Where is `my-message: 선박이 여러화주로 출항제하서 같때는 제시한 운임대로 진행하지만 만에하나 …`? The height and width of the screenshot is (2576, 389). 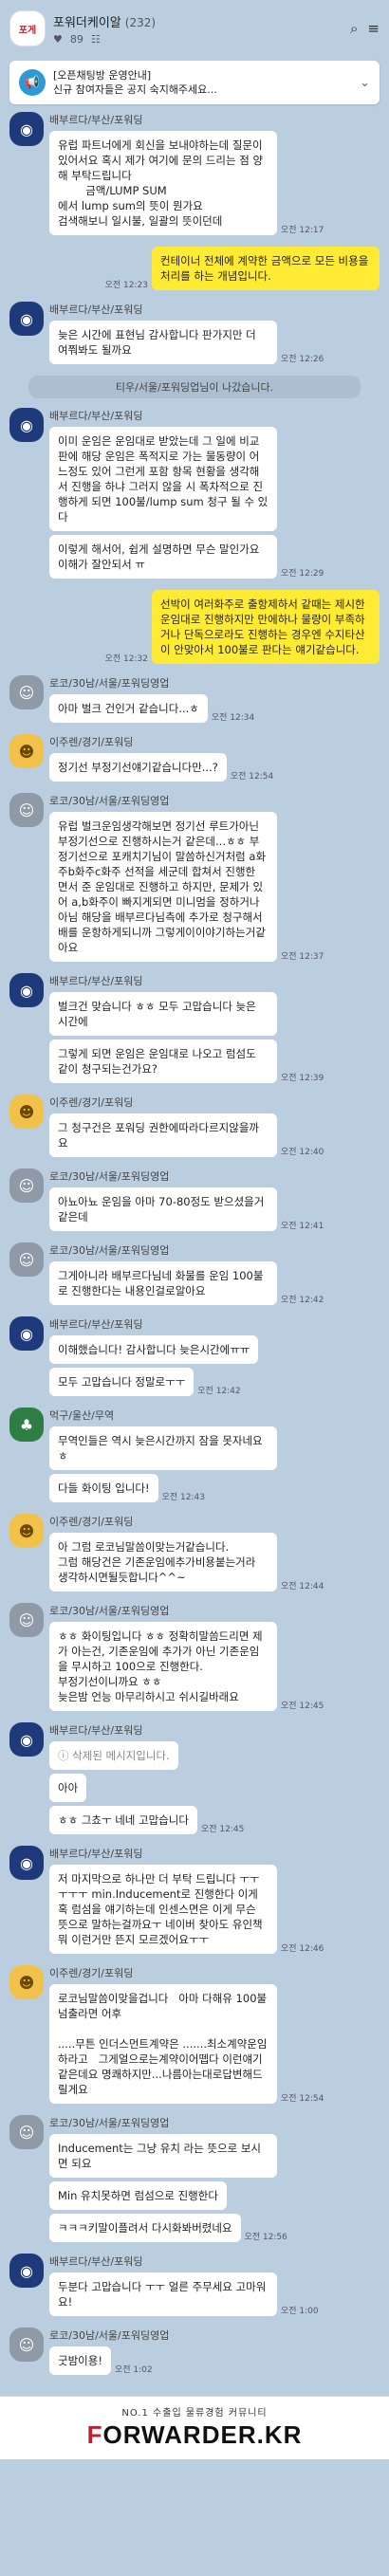
my-message: 선박이 여러화주로 출항제하서 같때는 제시한 운임대로 진행하지만 만에하나 … is located at coordinates (194, 629).